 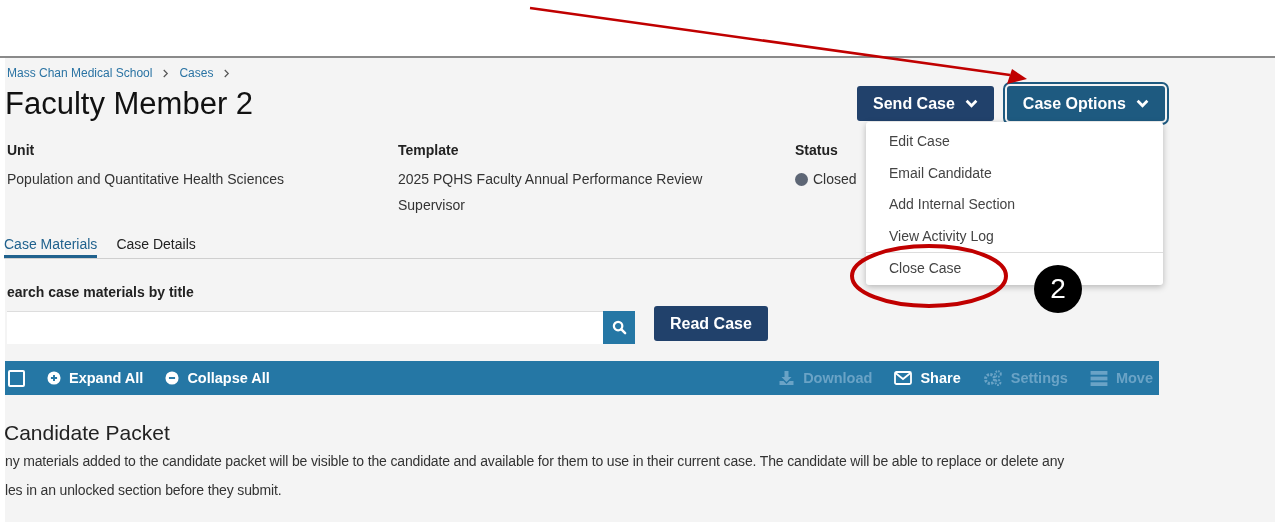 What do you see at coordinates (927, 378) in the screenshot?
I see `share-button: Share` at bounding box center [927, 378].